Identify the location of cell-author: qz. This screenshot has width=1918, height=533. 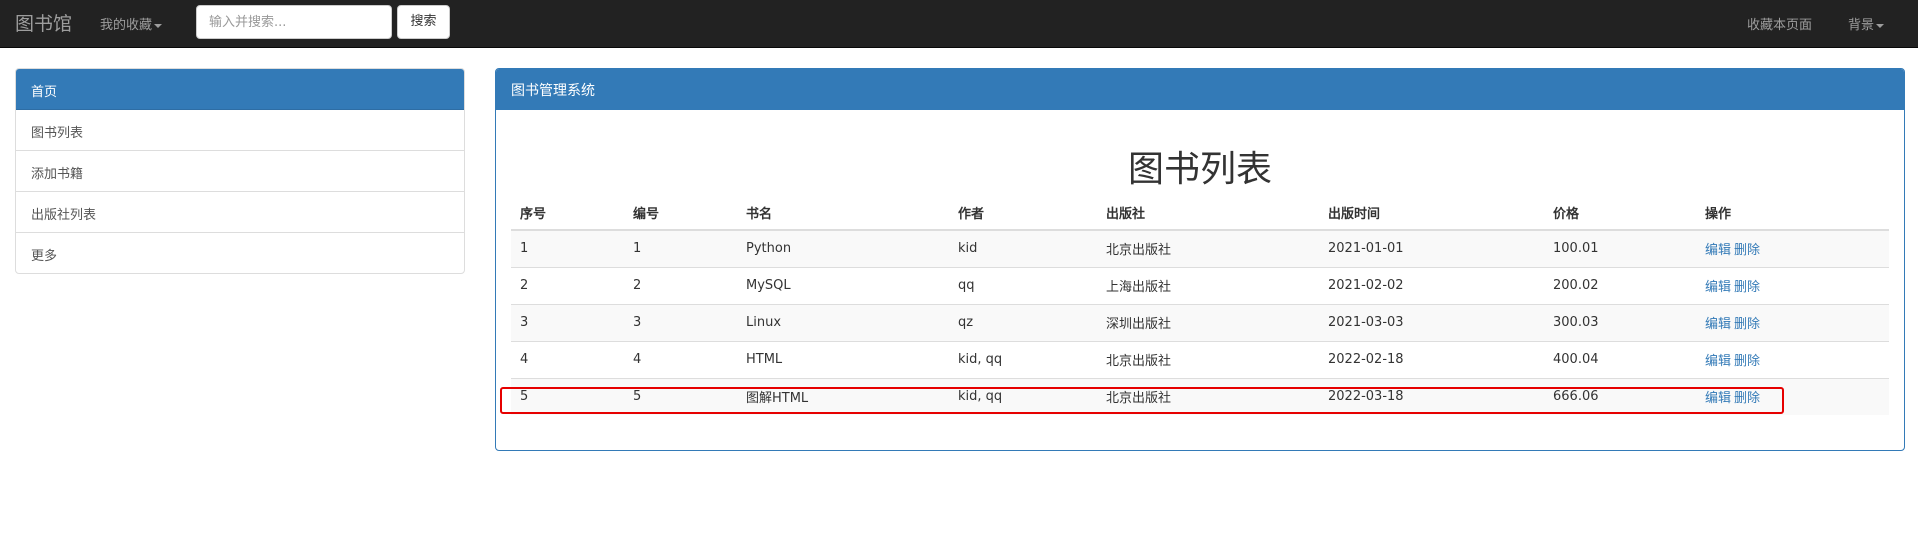
(1023, 322).